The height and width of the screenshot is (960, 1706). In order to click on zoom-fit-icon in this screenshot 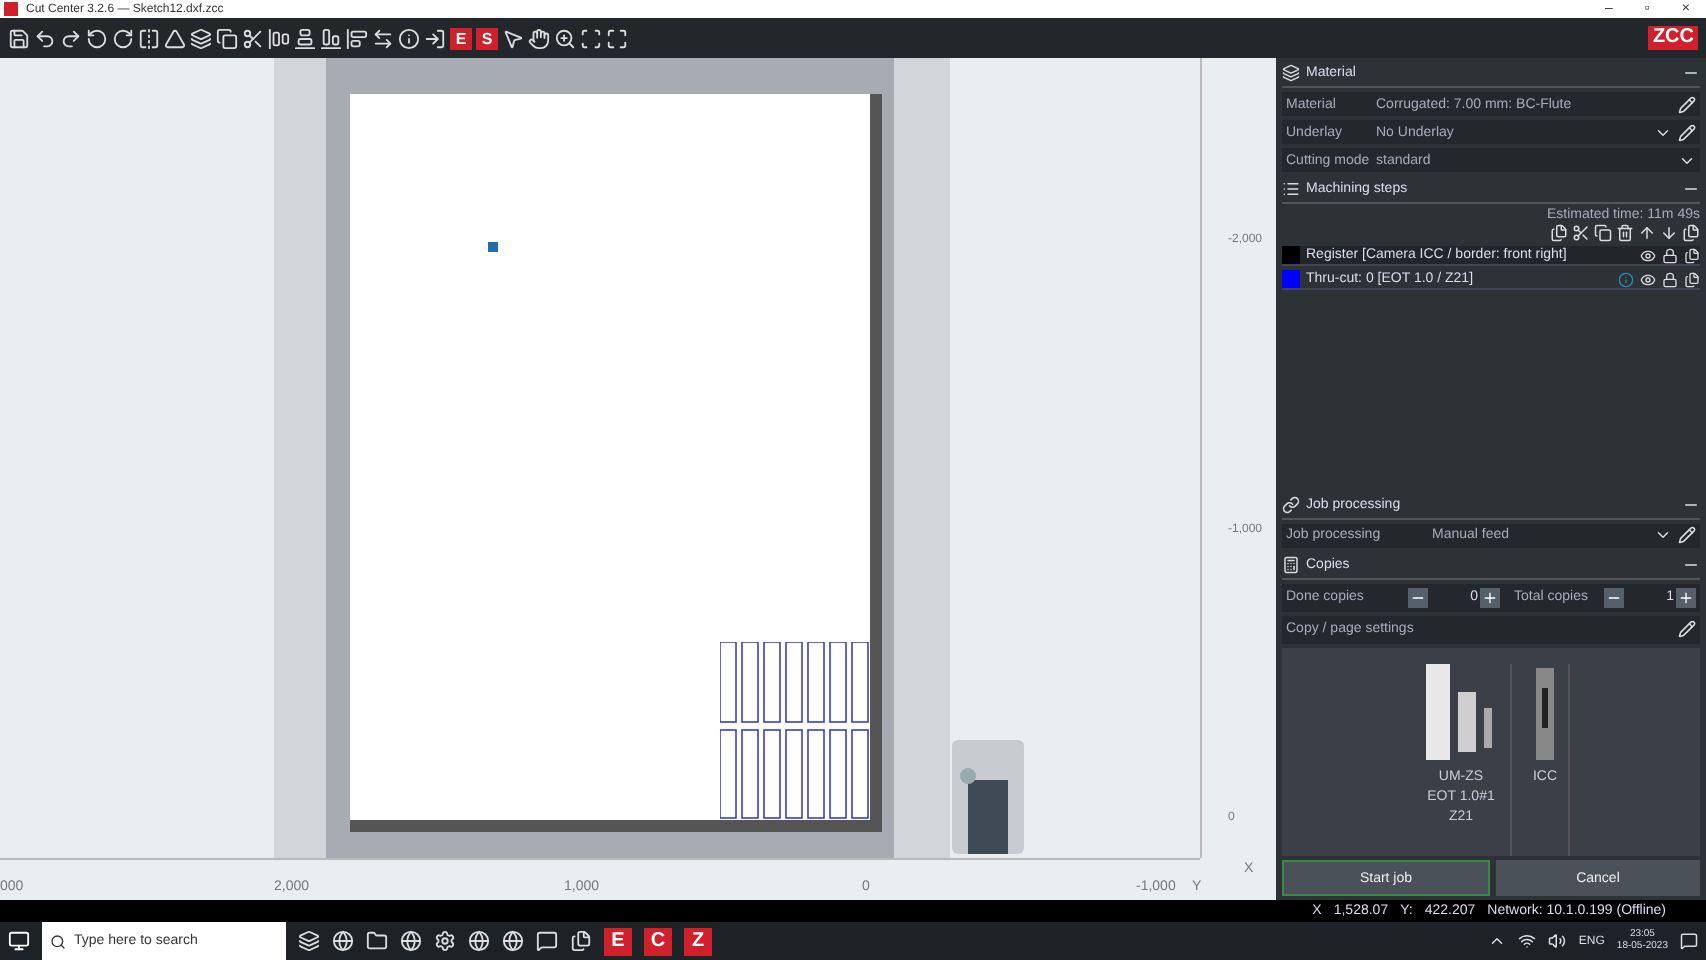, I will do `click(591, 38)`.